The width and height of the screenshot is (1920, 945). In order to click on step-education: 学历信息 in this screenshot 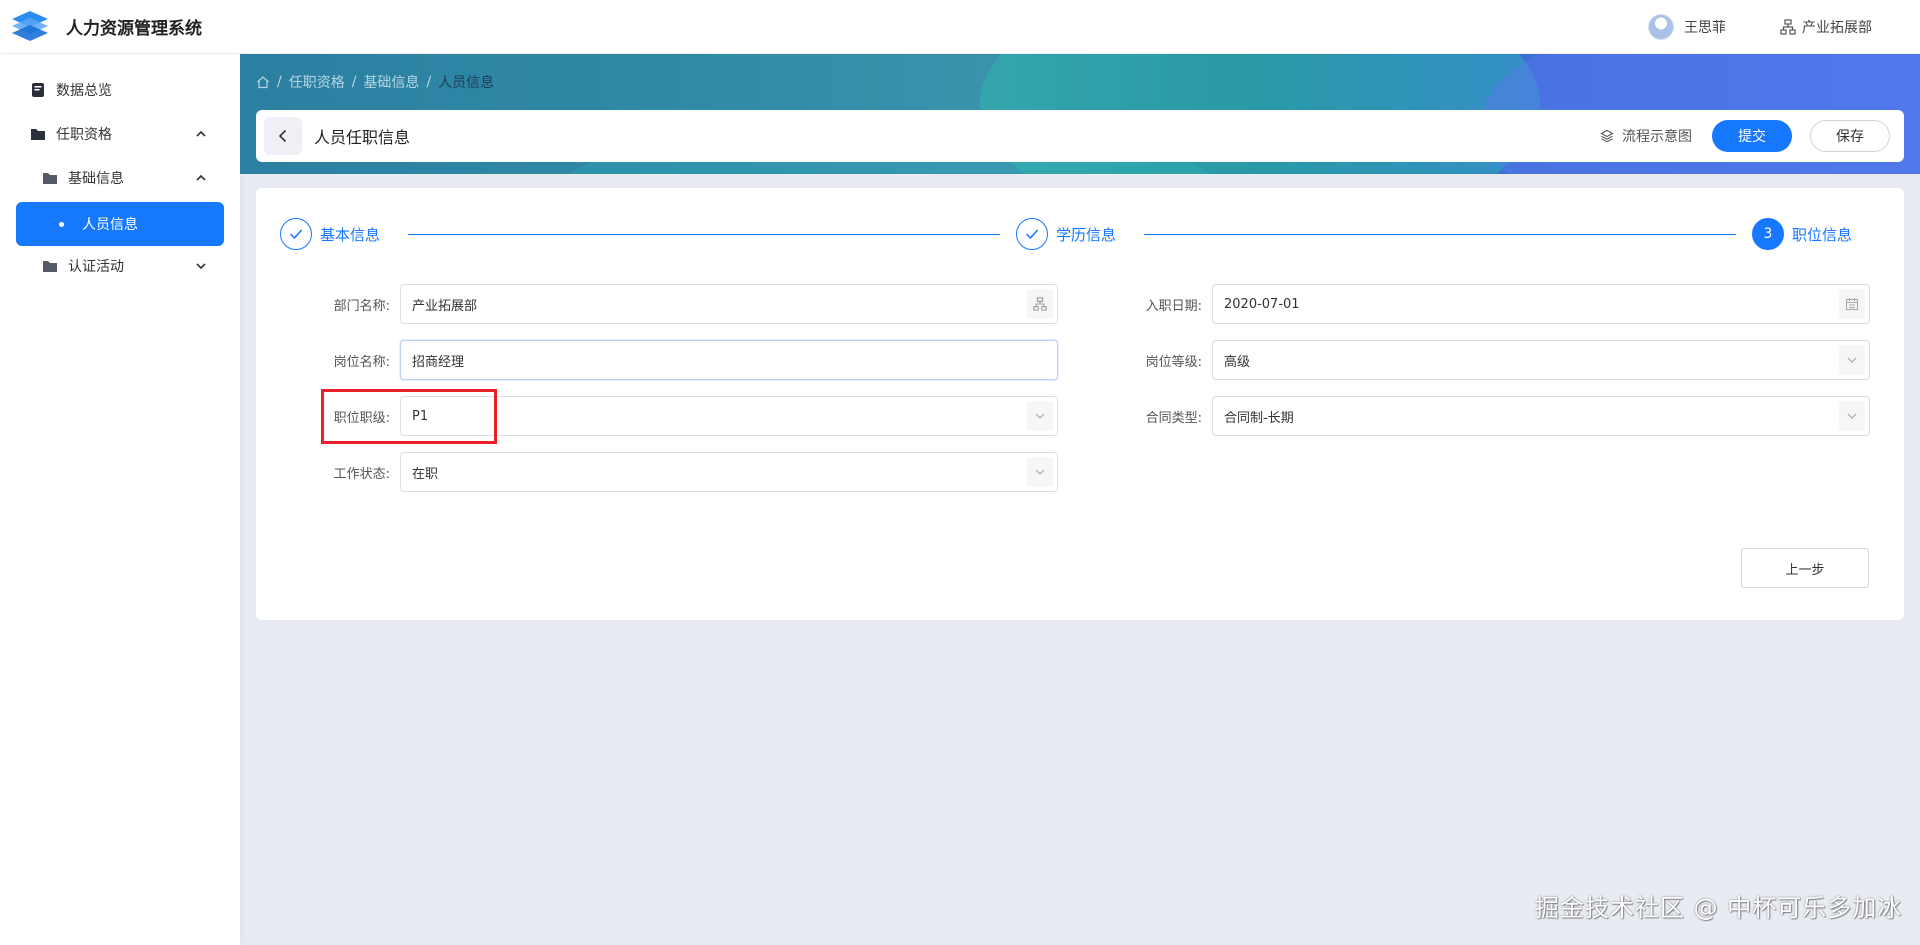, I will do `click(1066, 234)`.